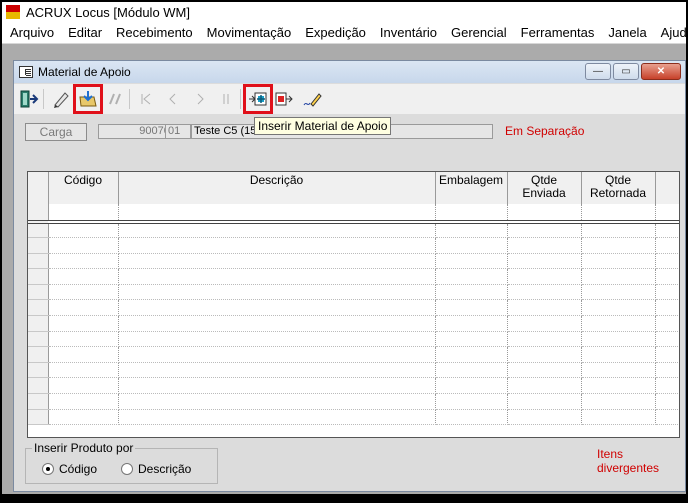 This screenshot has height=503, width=688. Describe the element at coordinates (29, 99) in the screenshot. I see `exit-icon` at that location.